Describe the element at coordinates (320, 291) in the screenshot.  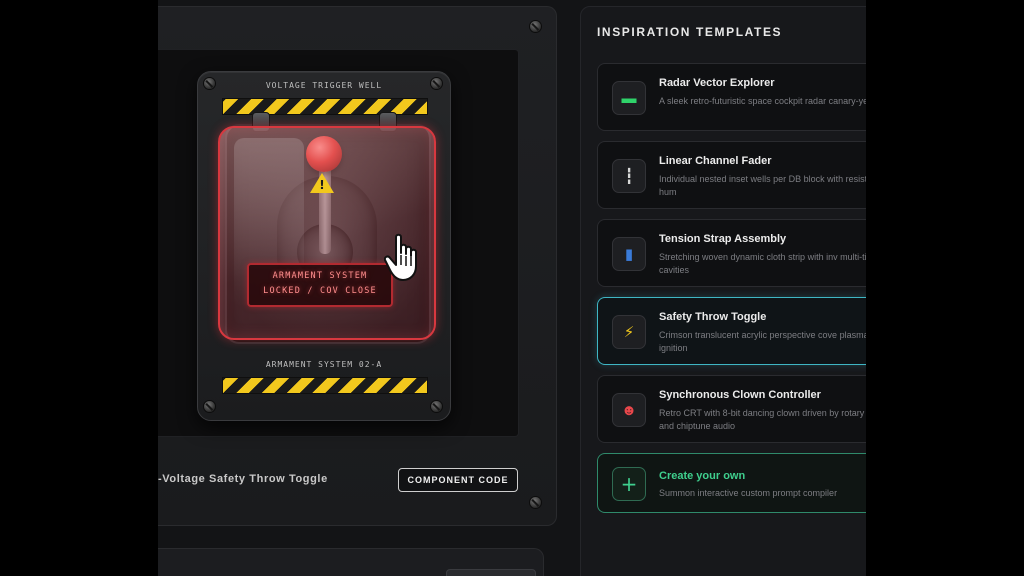
I see `status-line-2: LOCKED / COV CLOSE` at that location.